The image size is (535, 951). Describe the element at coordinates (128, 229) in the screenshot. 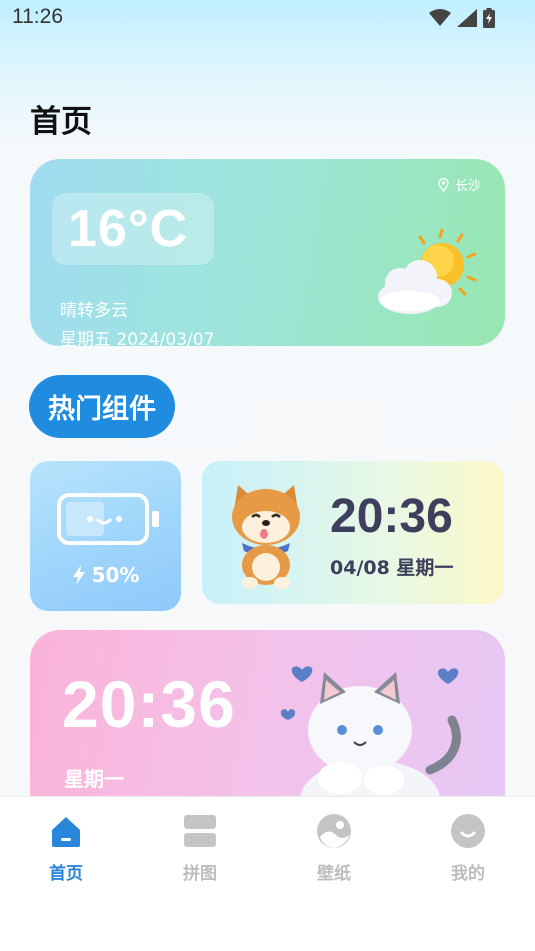

I see `temperature: 16°C` at that location.